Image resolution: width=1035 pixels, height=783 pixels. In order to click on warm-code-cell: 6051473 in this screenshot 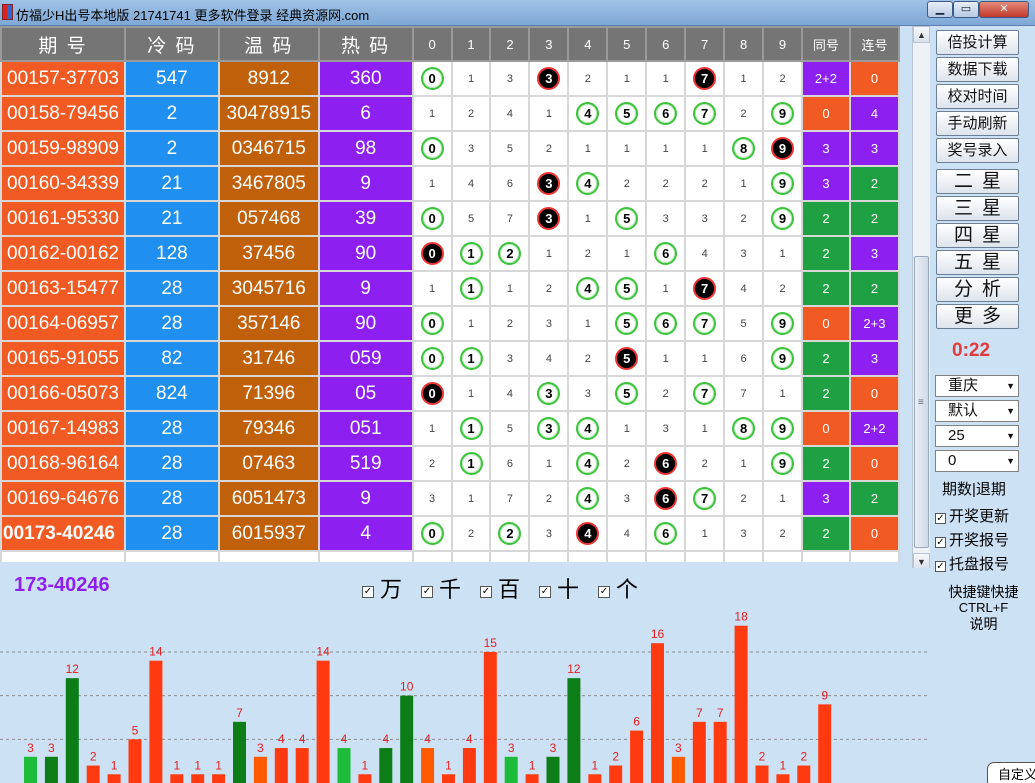, I will do `click(268, 498)`.